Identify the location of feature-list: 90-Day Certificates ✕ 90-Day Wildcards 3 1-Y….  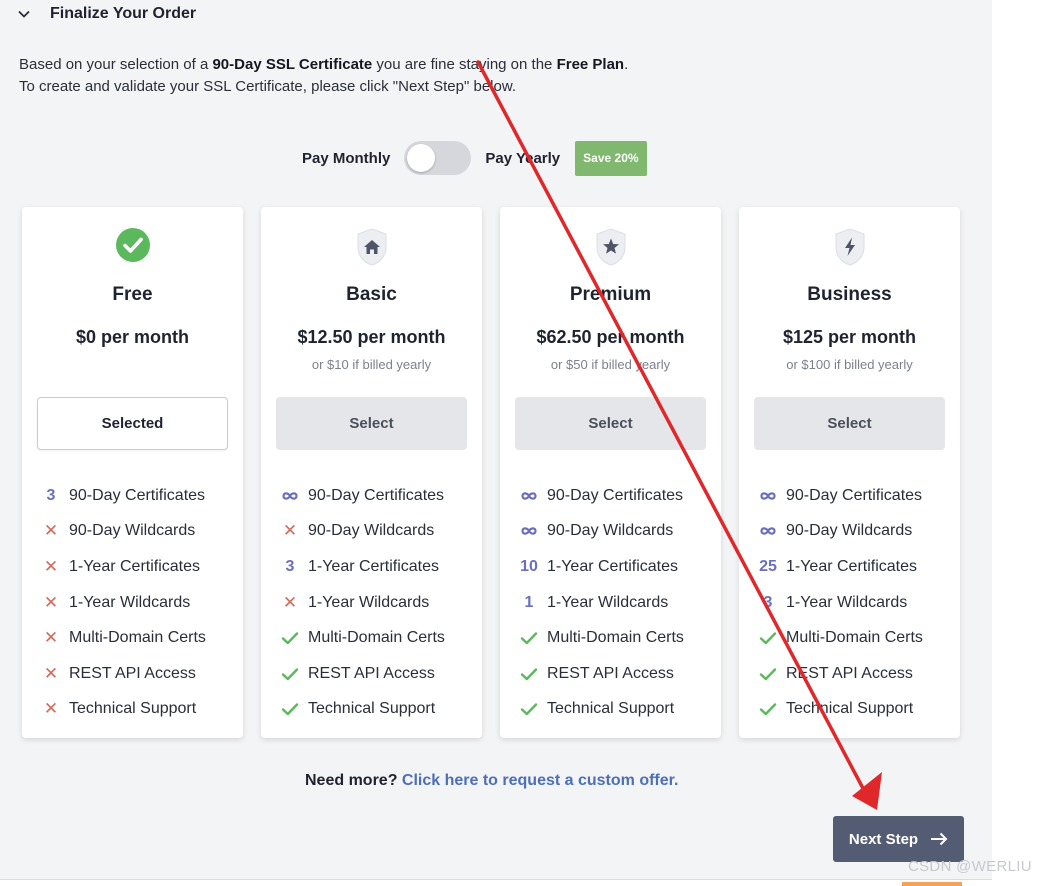
(376, 602).